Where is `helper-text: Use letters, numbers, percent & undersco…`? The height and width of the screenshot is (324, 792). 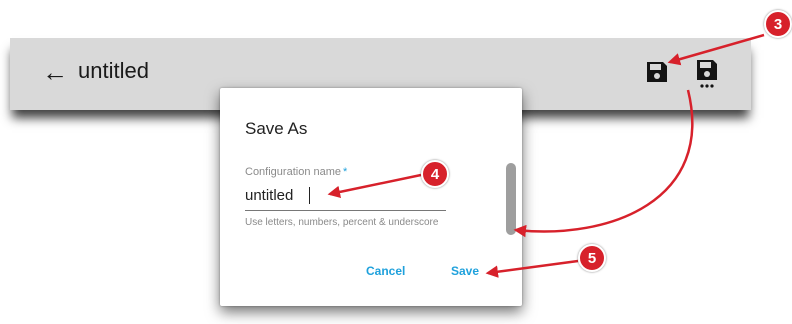
helper-text: Use letters, numbers, percent & undersco… is located at coordinates (342, 222).